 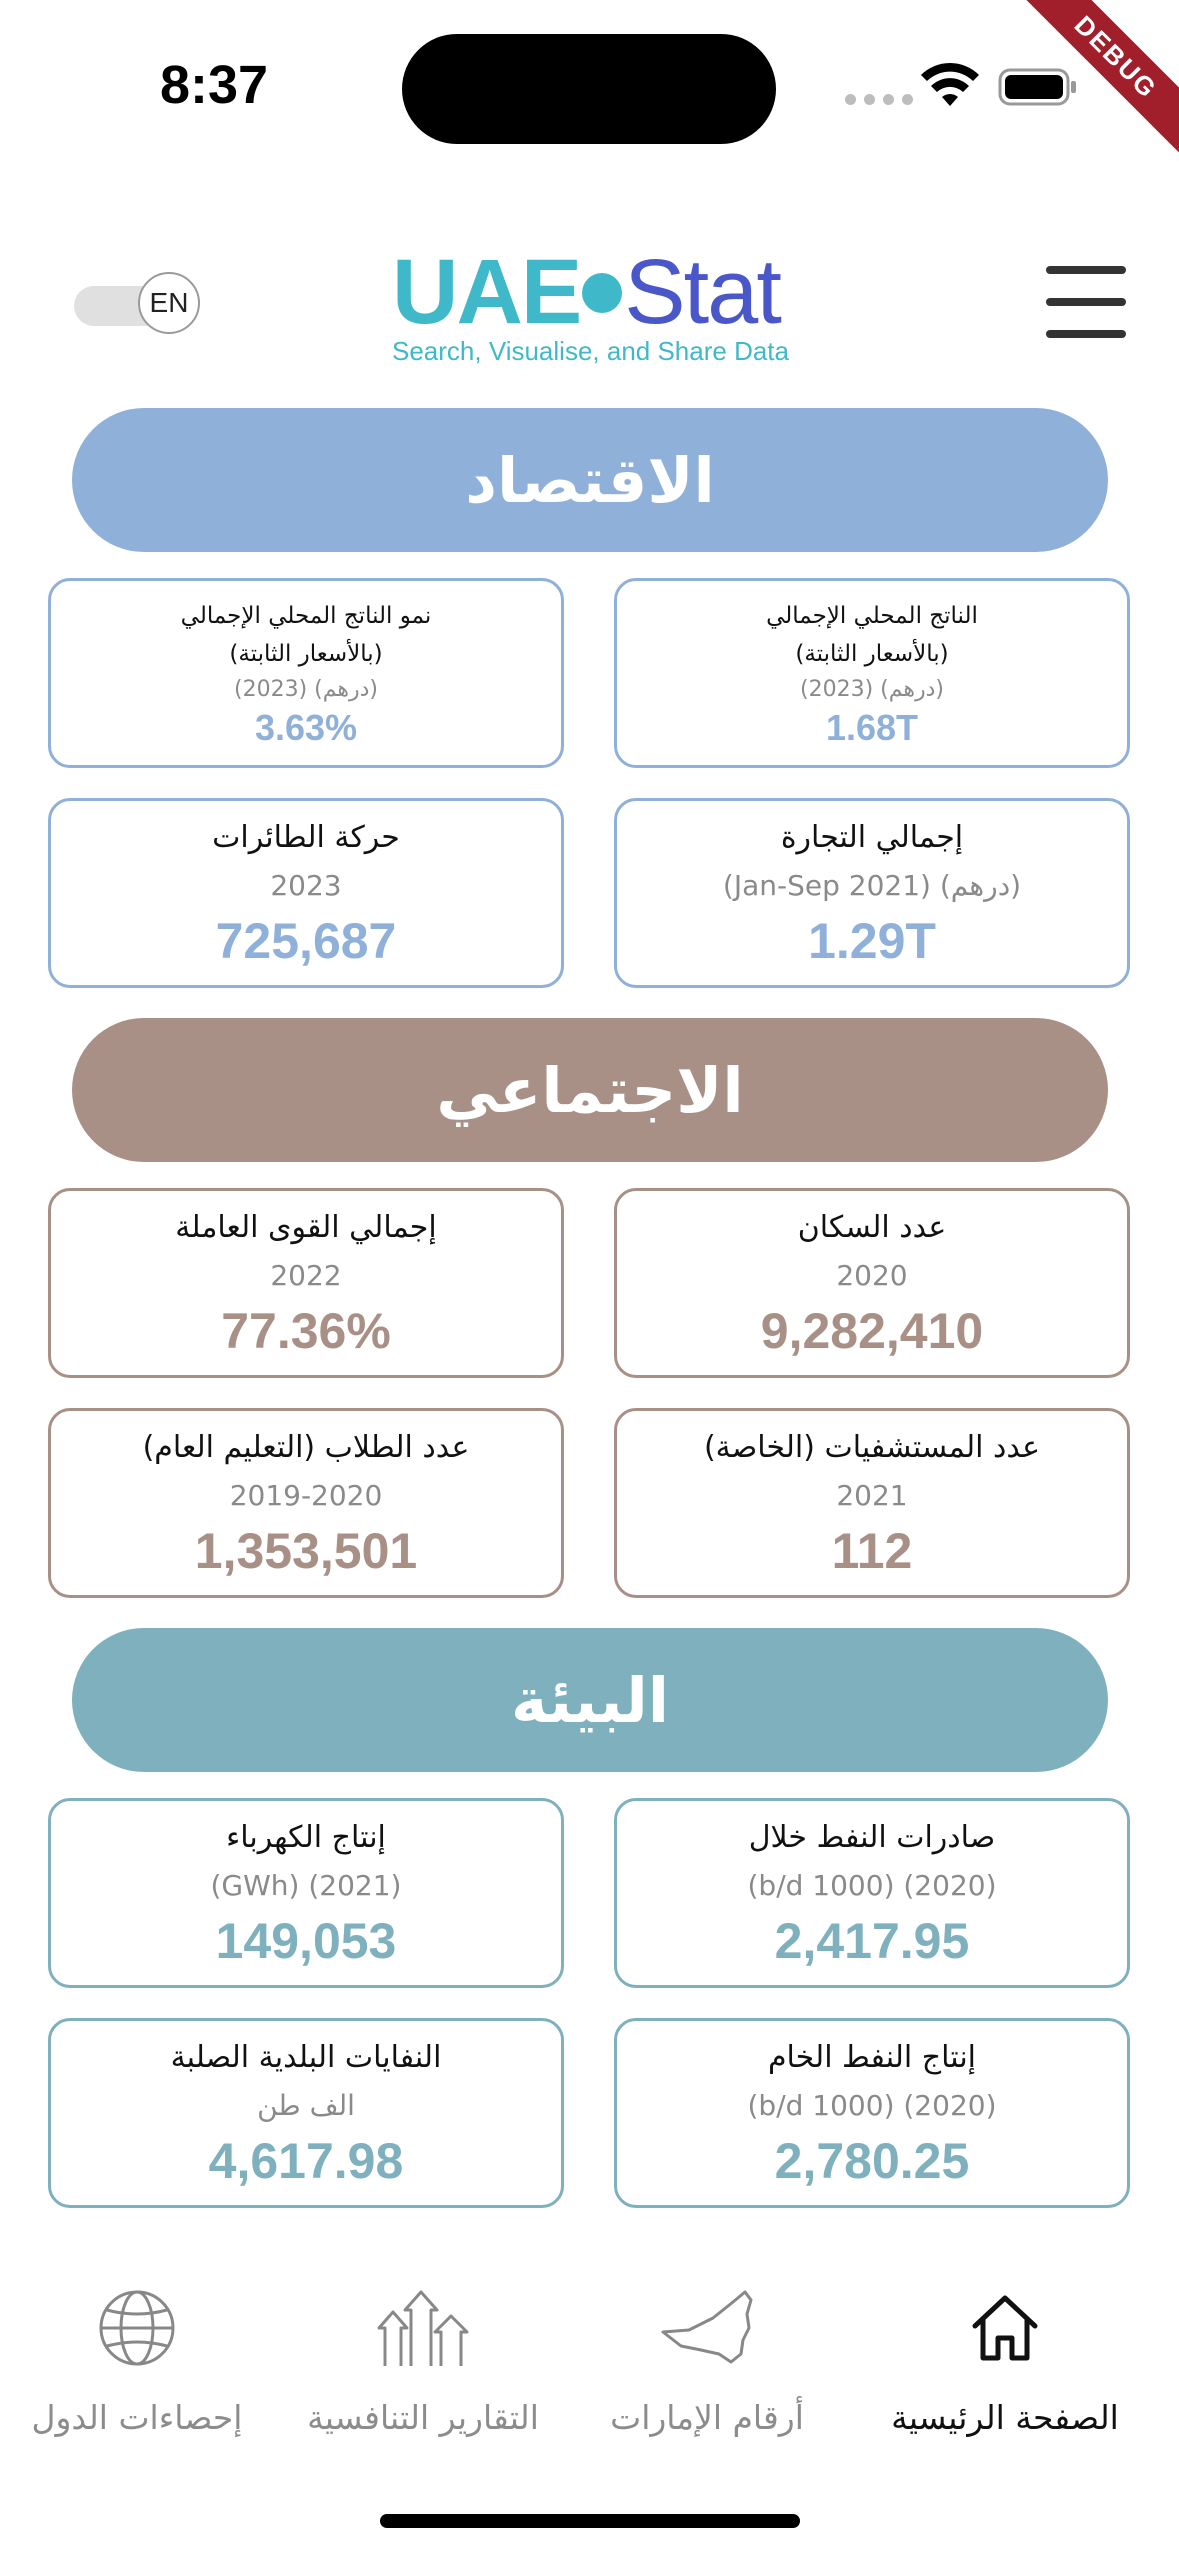 I want to click on card-subtitle: 2023, so click(x=306, y=885).